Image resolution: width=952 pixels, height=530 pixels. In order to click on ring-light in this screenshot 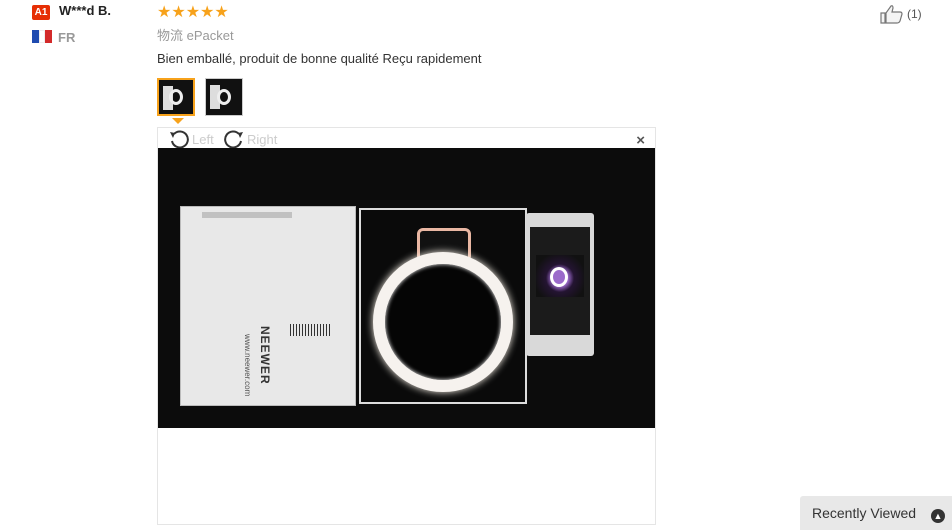, I will do `click(443, 322)`.